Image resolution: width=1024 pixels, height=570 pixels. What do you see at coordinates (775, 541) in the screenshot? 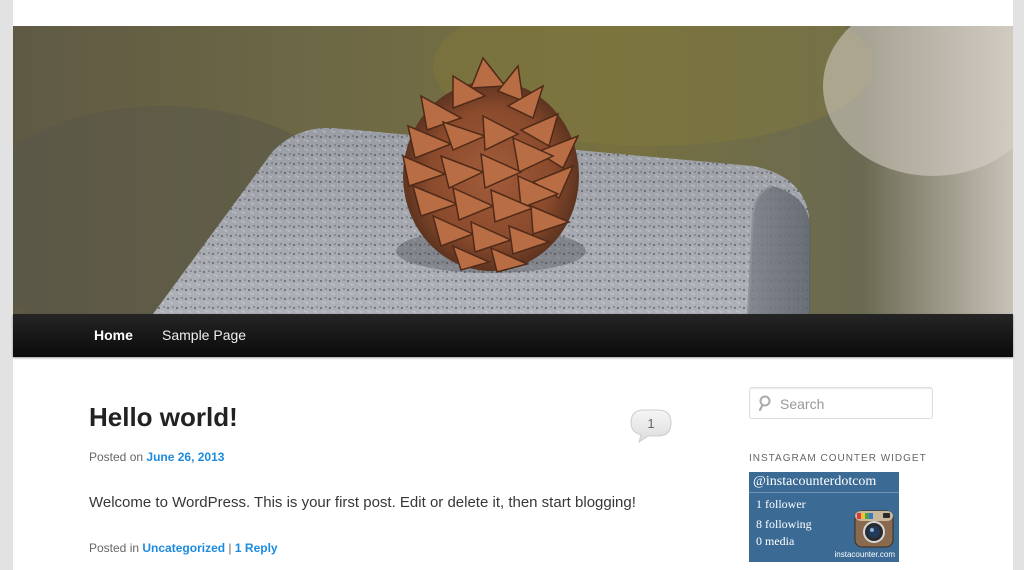
I see `media-count: 0 media` at bounding box center [775, 541].